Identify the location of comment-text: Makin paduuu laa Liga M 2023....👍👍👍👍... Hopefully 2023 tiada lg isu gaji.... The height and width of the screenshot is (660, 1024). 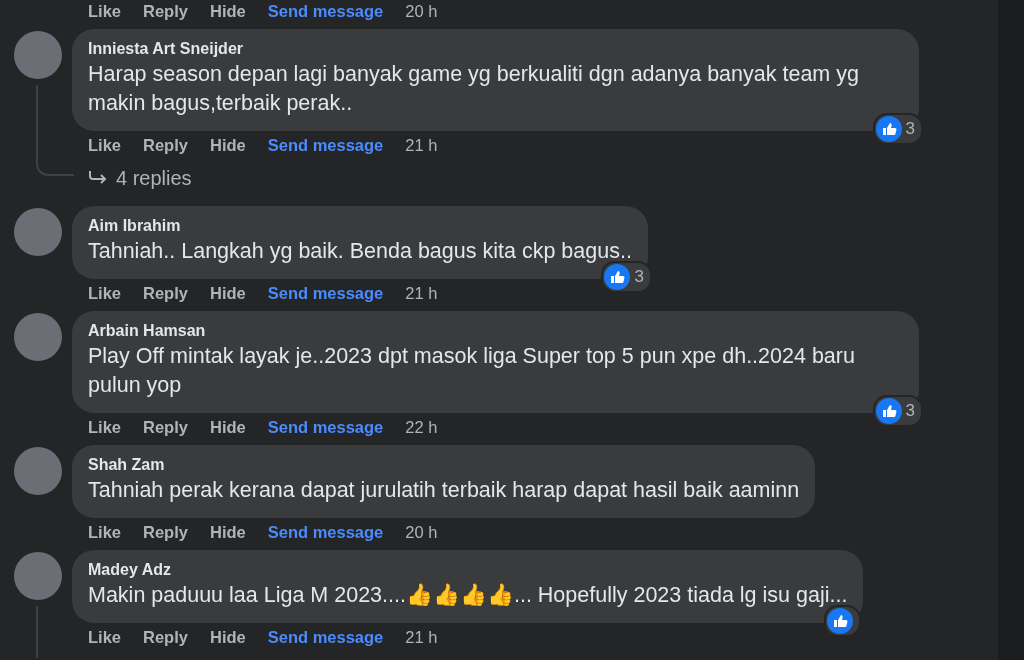
(468, 595).